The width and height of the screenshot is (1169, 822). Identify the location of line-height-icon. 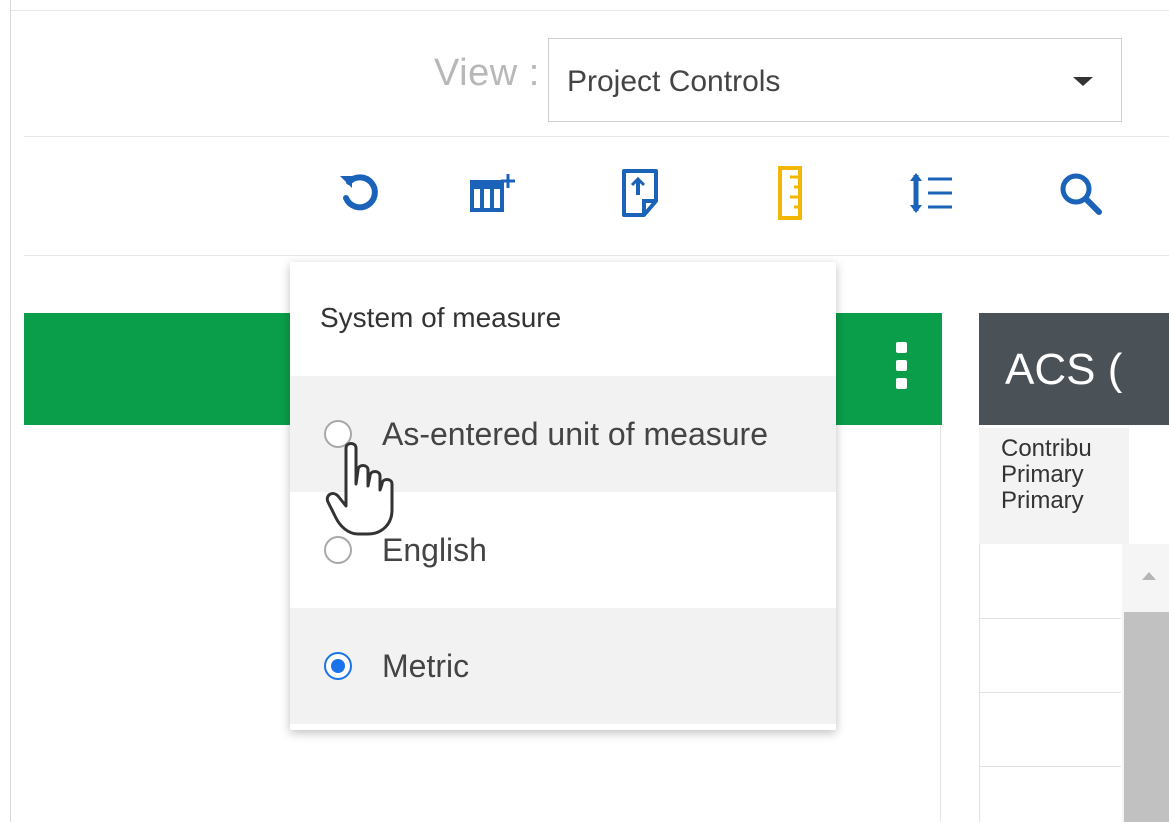
(931, 193).